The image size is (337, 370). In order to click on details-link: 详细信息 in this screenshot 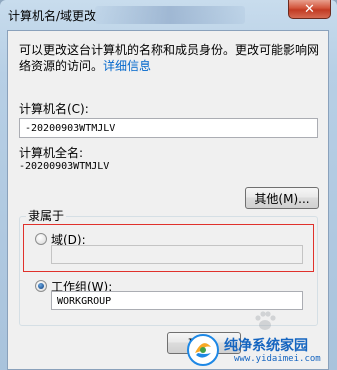, I will do `click(127, 66)`.